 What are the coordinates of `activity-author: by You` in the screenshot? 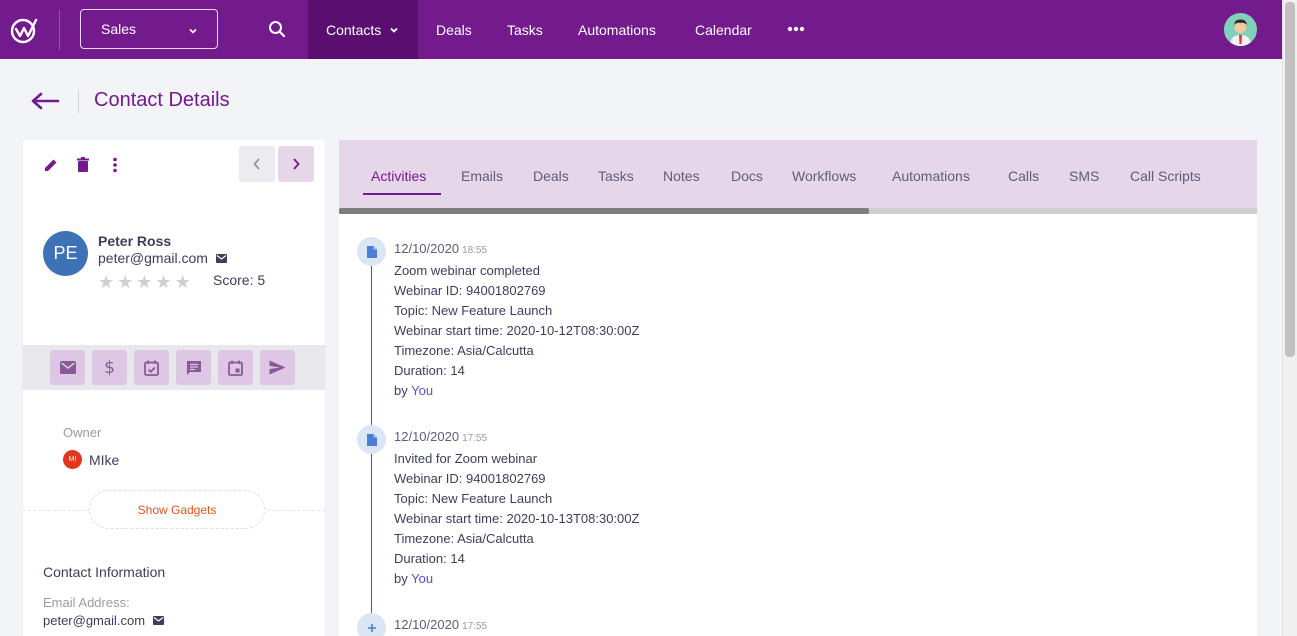 It's located at (516, 579).